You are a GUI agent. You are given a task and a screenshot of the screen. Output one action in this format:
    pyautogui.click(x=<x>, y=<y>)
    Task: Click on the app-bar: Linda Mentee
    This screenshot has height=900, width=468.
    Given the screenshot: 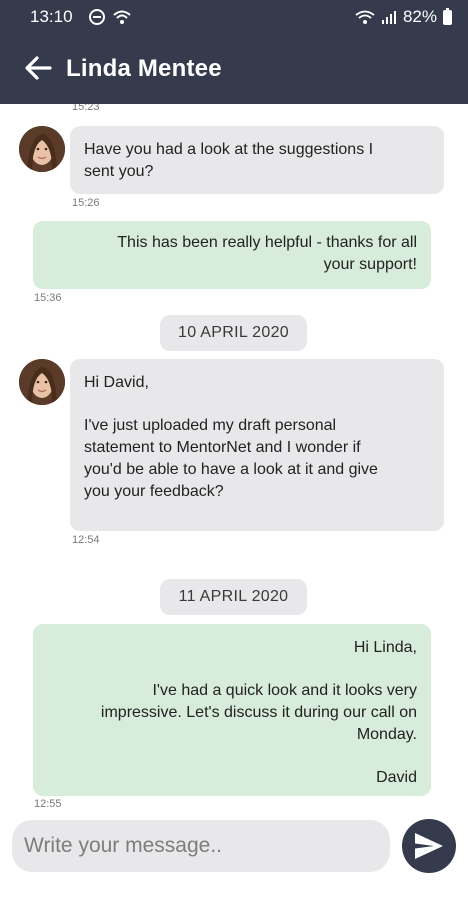 What is the action you would take?
    pyautogui.click(x=234, y=69)
    